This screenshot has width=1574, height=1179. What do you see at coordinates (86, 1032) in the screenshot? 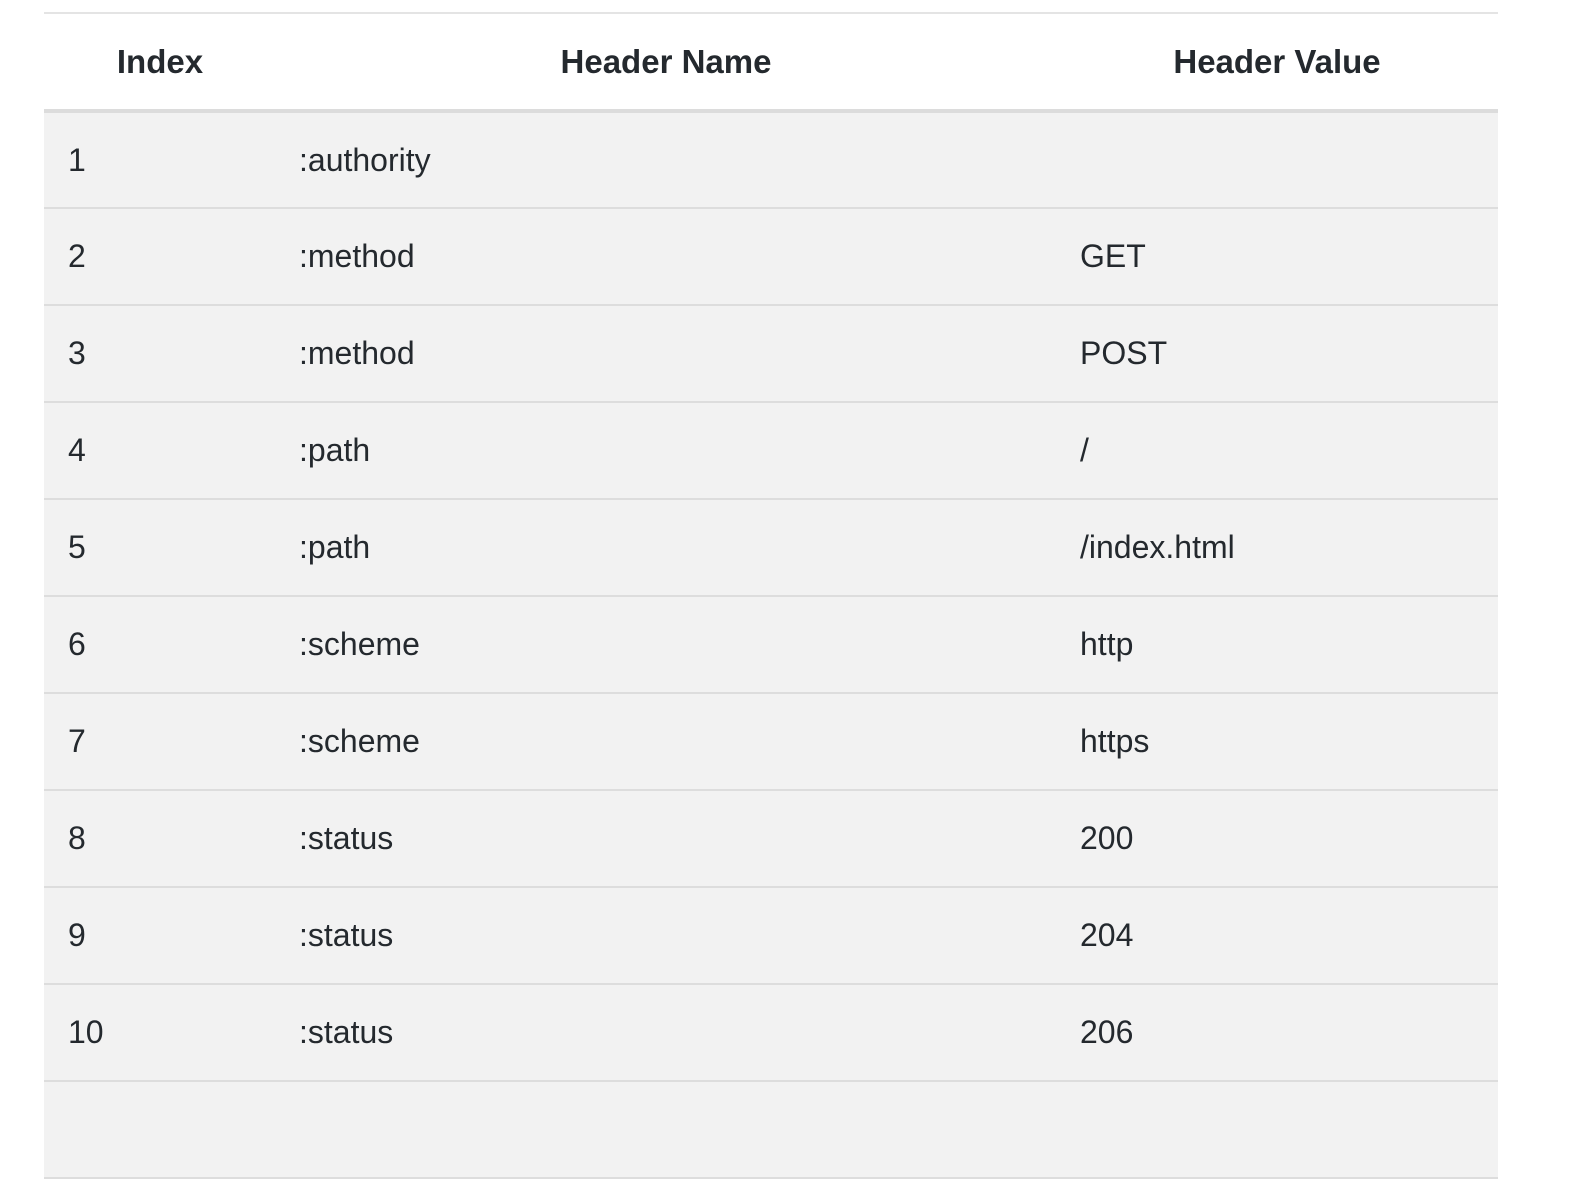
I see `cell-index: 10` at bounding box center [86, 1032].